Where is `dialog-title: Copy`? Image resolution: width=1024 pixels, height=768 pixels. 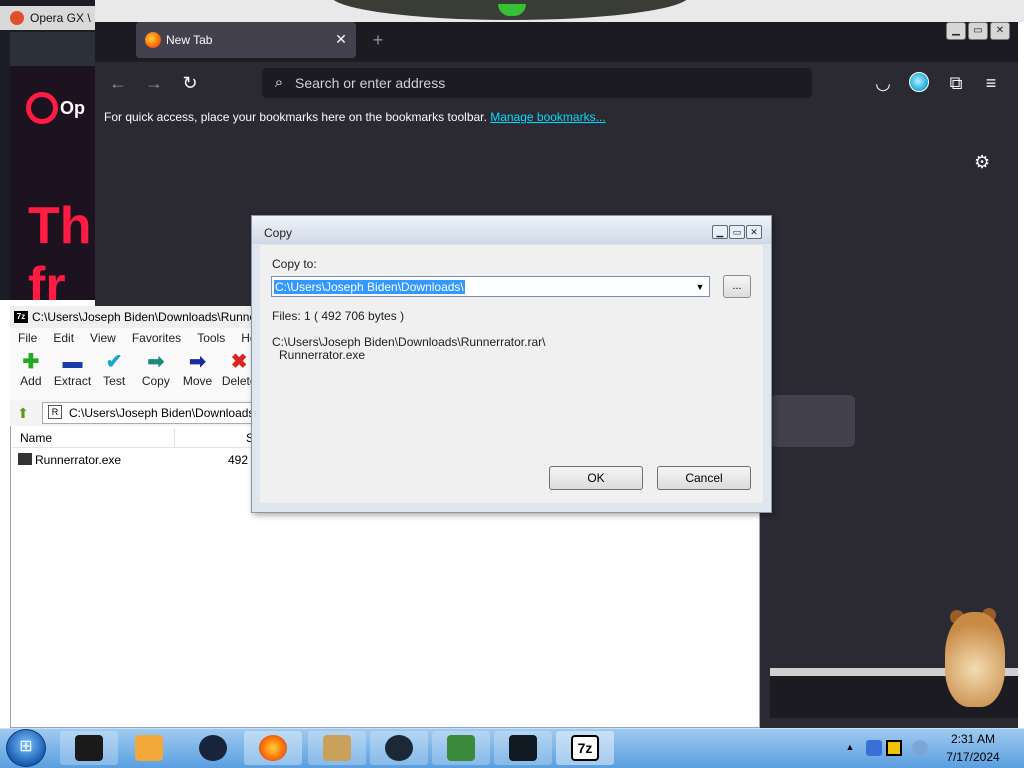
dialog-title: Copy is located at coordinates (511, 230).